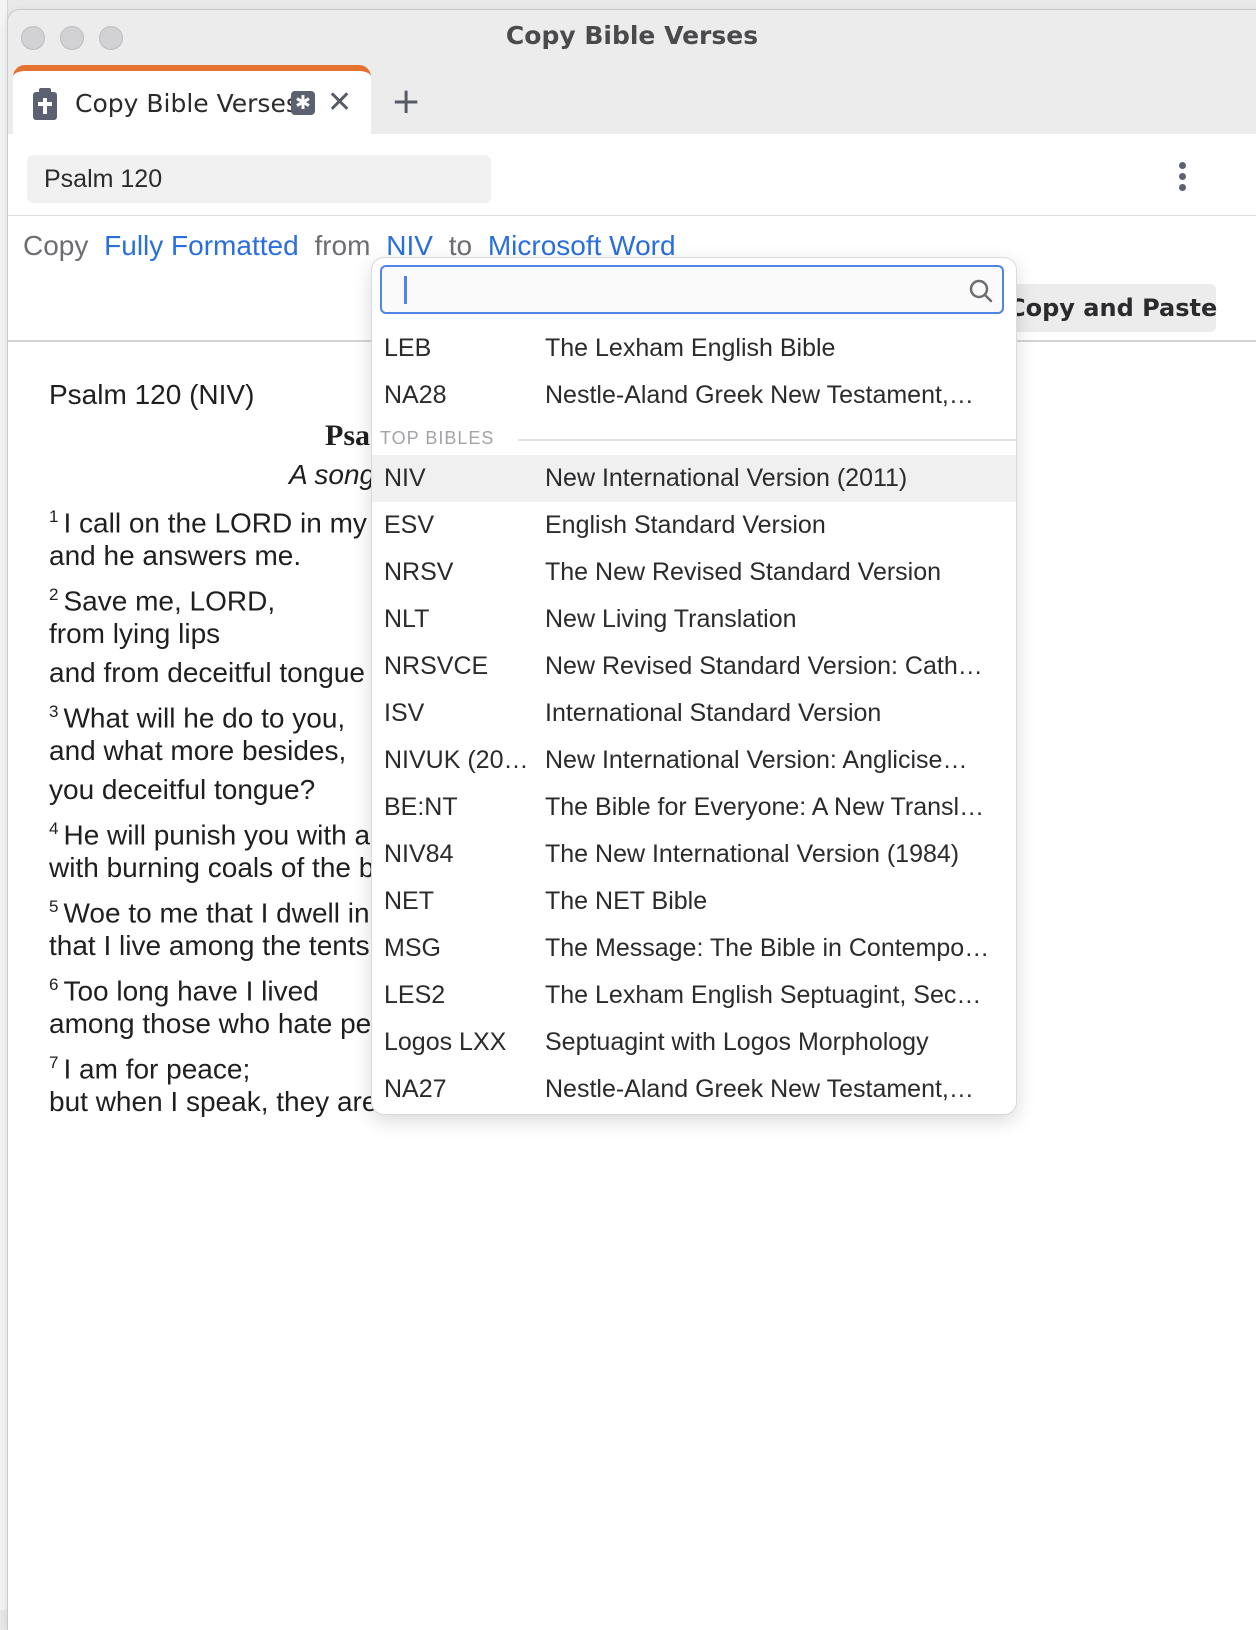  I want to click on verse-text: Woe to me that I dwell in, so click(216, 913).